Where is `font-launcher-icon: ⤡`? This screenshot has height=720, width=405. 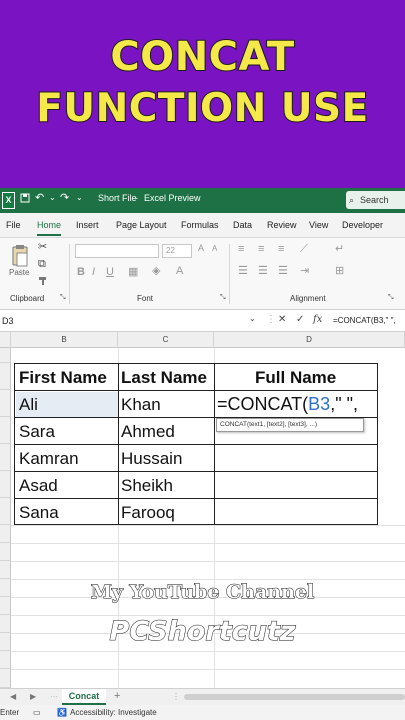
font-launcher-icon: ⤡ is located at coordinates (223, 298).